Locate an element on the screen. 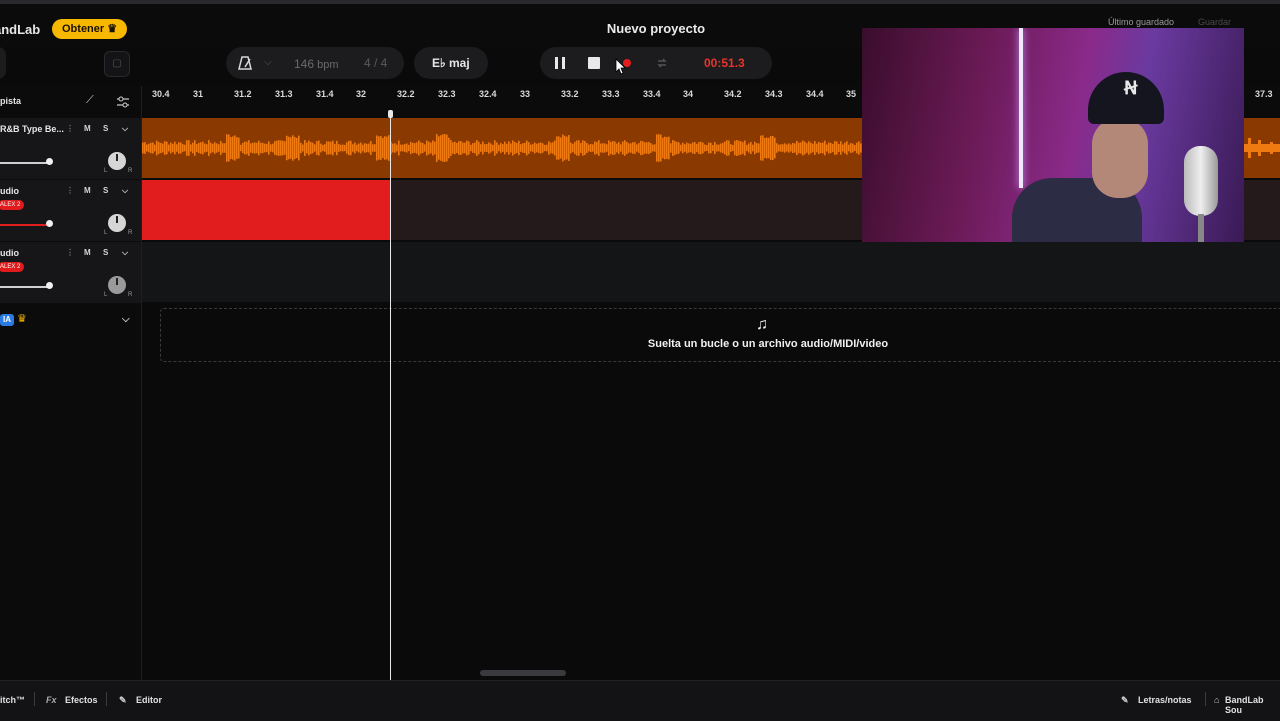  key-label: E♭ maj is located at coordinates (451, 63).